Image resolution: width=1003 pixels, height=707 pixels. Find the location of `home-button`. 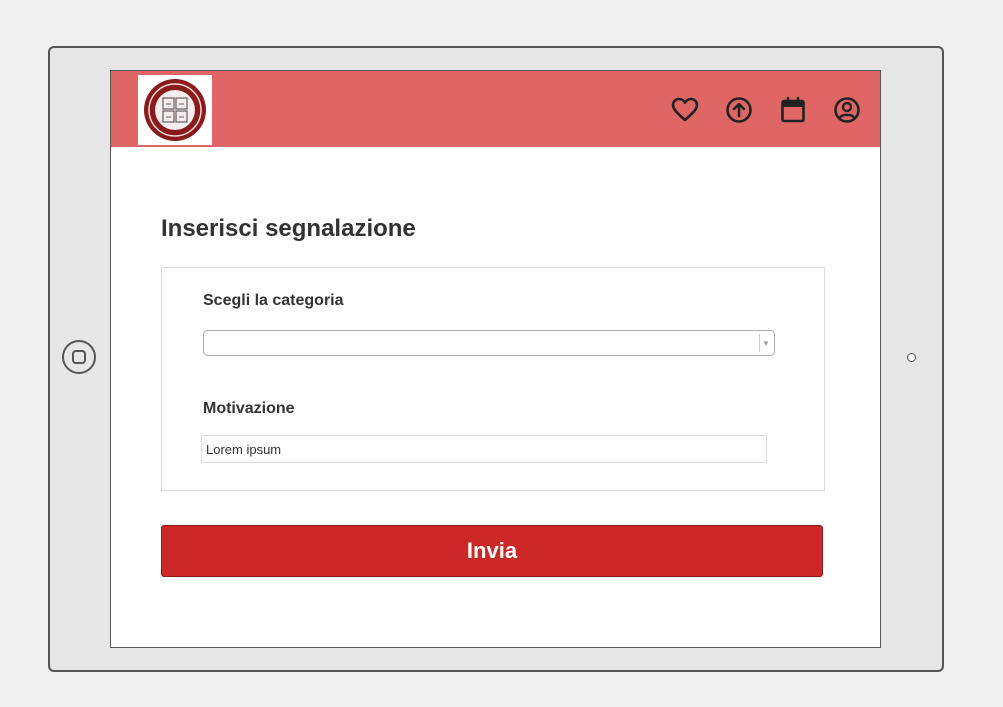

home-button is located at coordinates (79, 357).